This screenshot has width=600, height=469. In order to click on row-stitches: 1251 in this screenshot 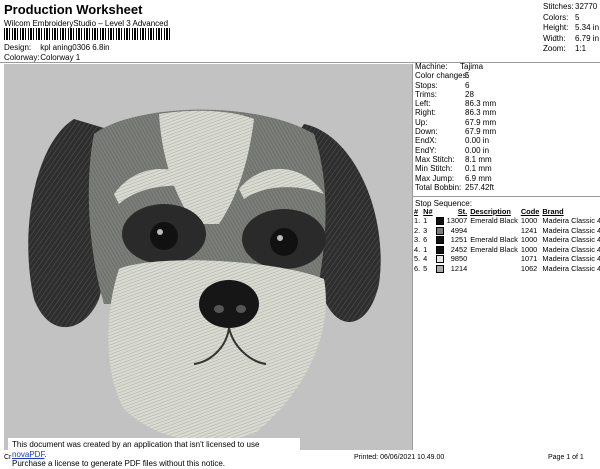, I will do `click(459, 240)`.